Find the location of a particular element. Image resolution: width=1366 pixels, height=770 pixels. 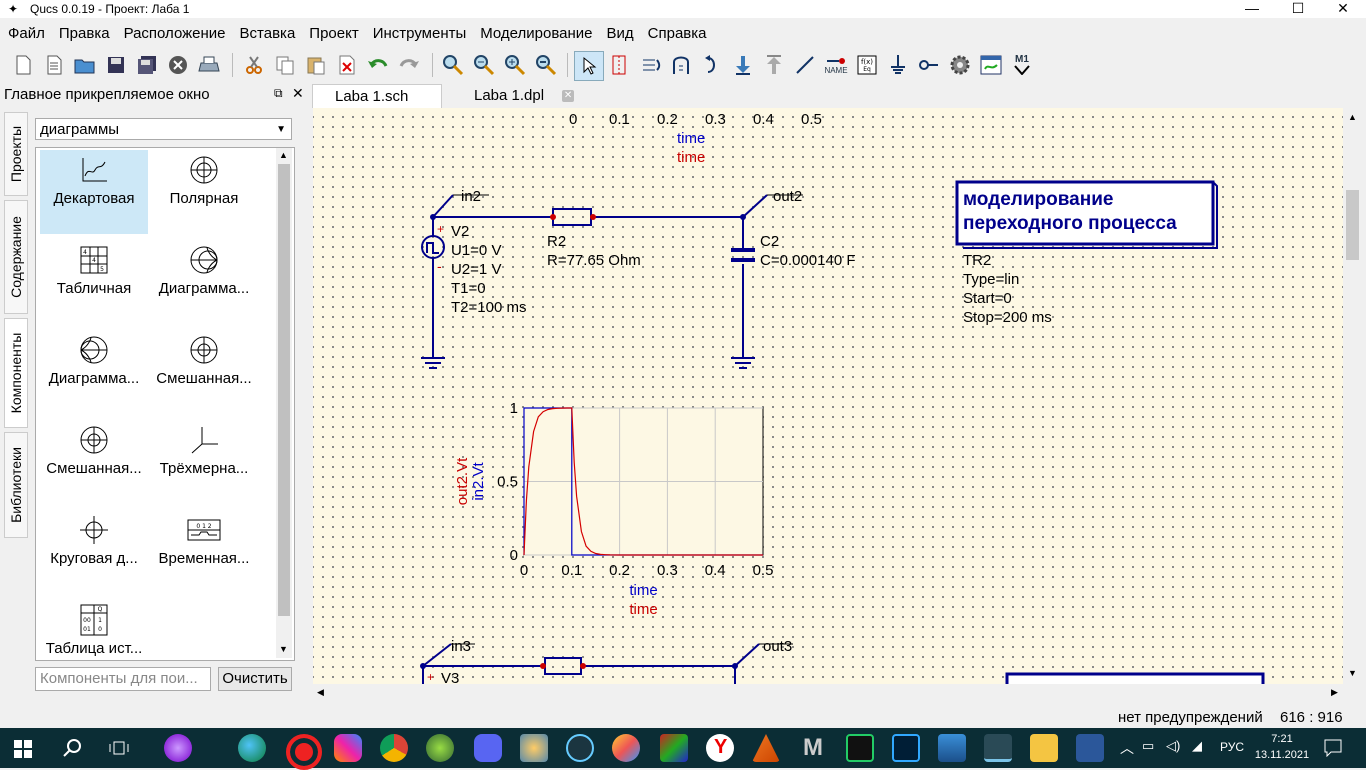

redo-icon is located at coordinates (409, 65).